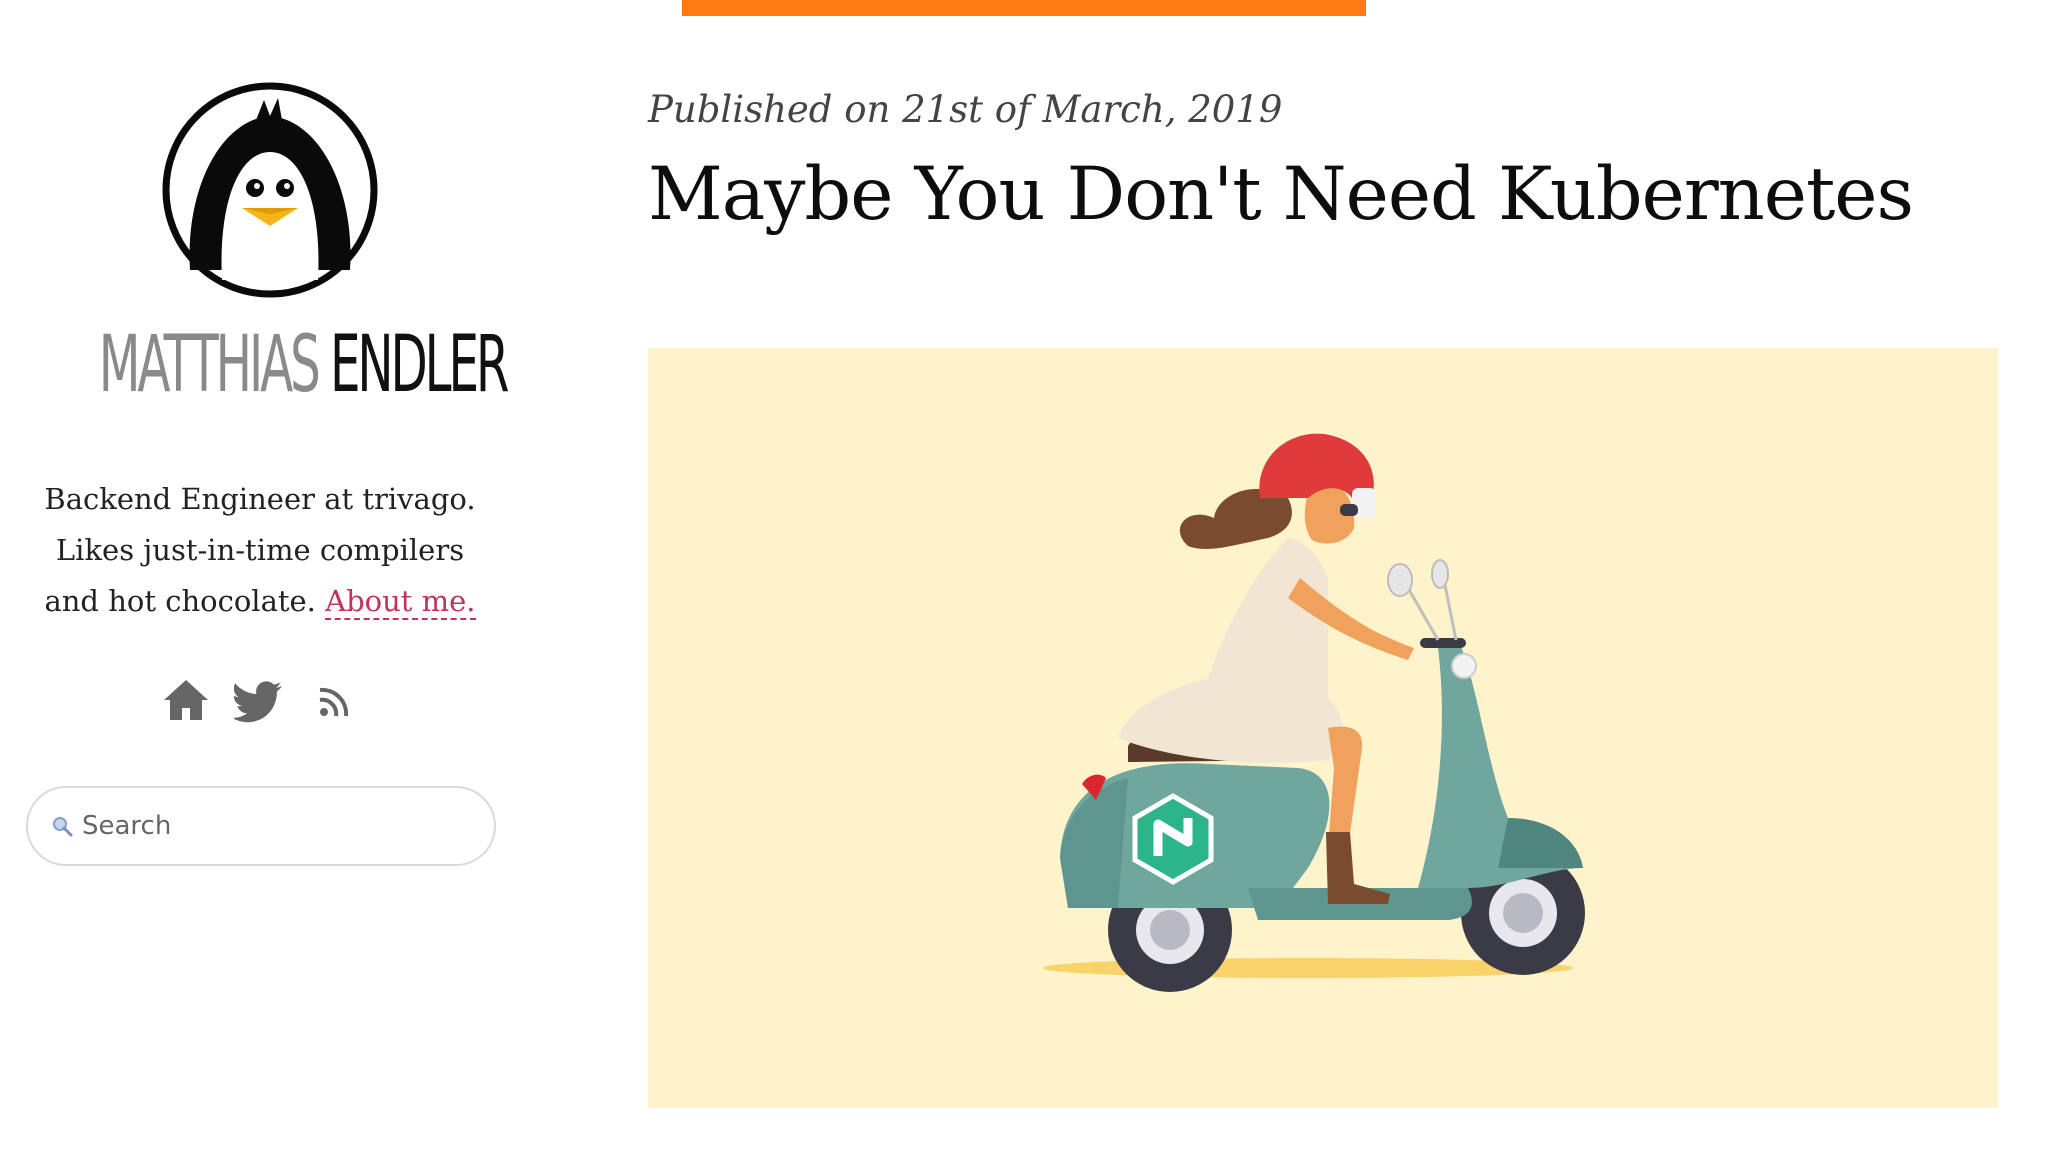 The image size is (2048, 1152). I want to click on search-icon, so click(63, 827).